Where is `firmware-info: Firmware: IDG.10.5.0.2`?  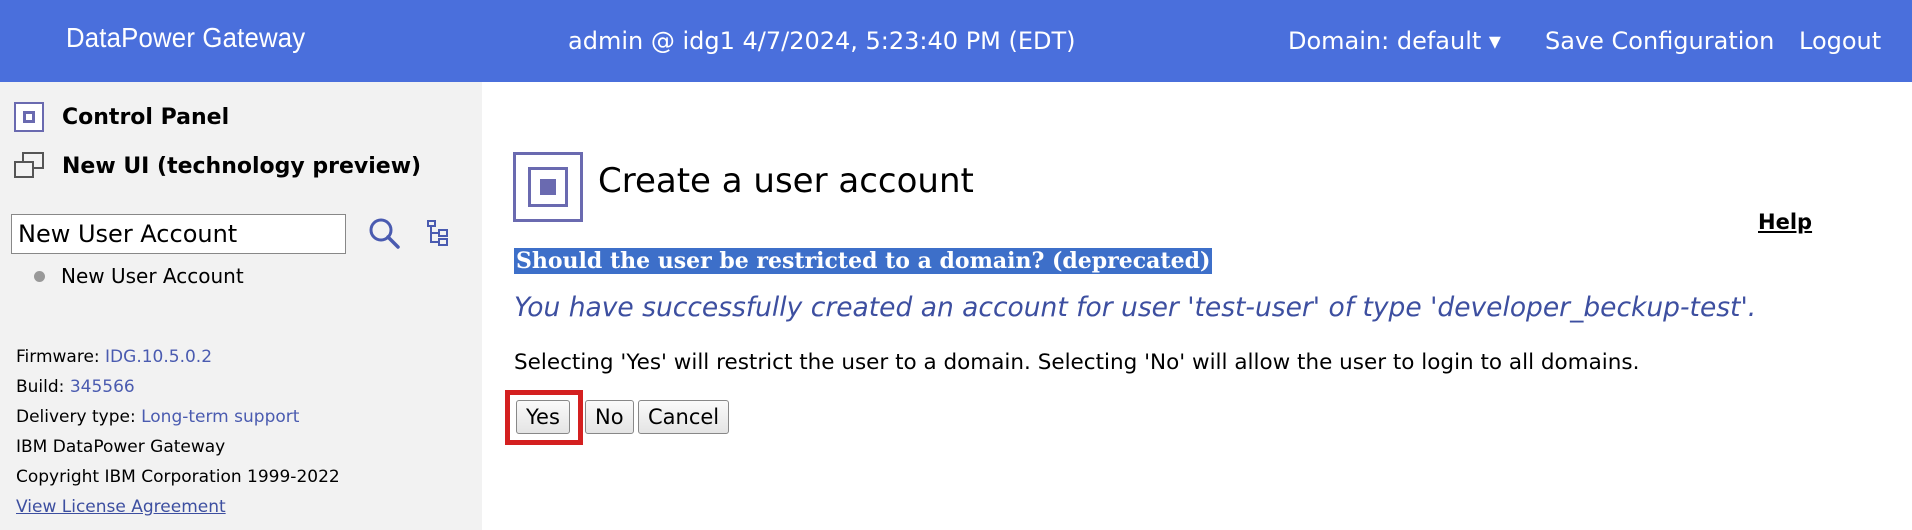 firmware-info: Firmware: IDG.10.5.0.2 is located at coordinates (114, 357).